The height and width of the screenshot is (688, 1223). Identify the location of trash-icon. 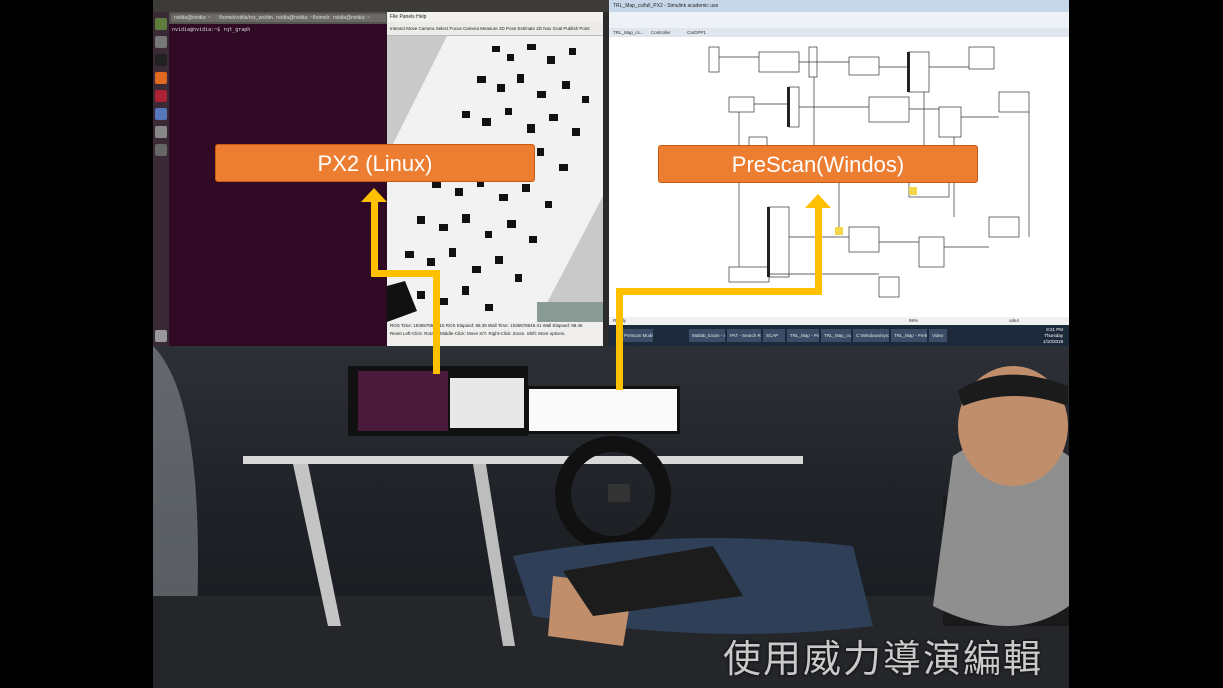
(161, 336).